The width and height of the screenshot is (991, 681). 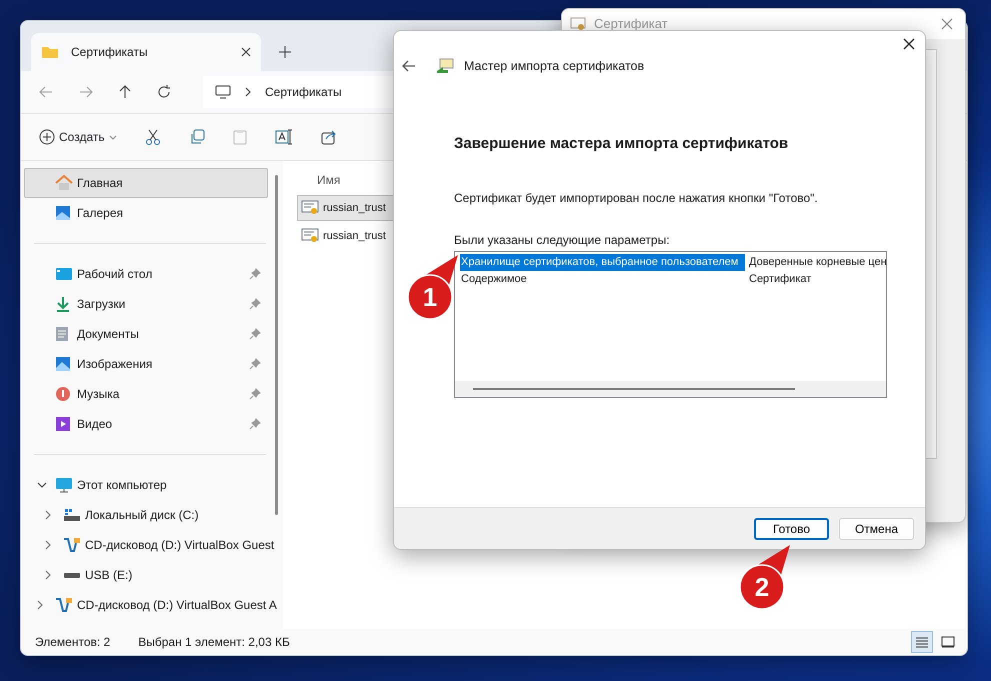 I want to click on list-icon, so click(x=922, y=642).